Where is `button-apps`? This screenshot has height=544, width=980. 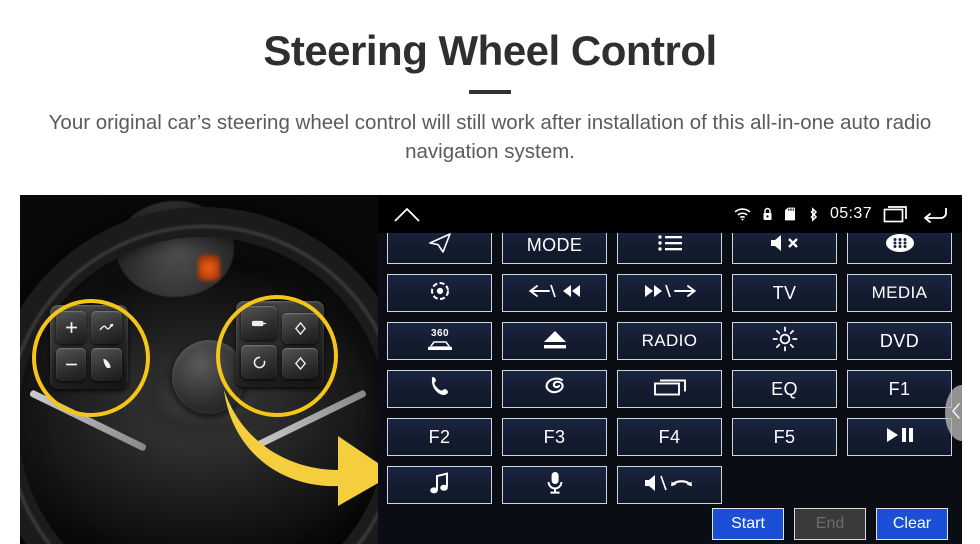
button-apps is located at coordinates (899, 248).